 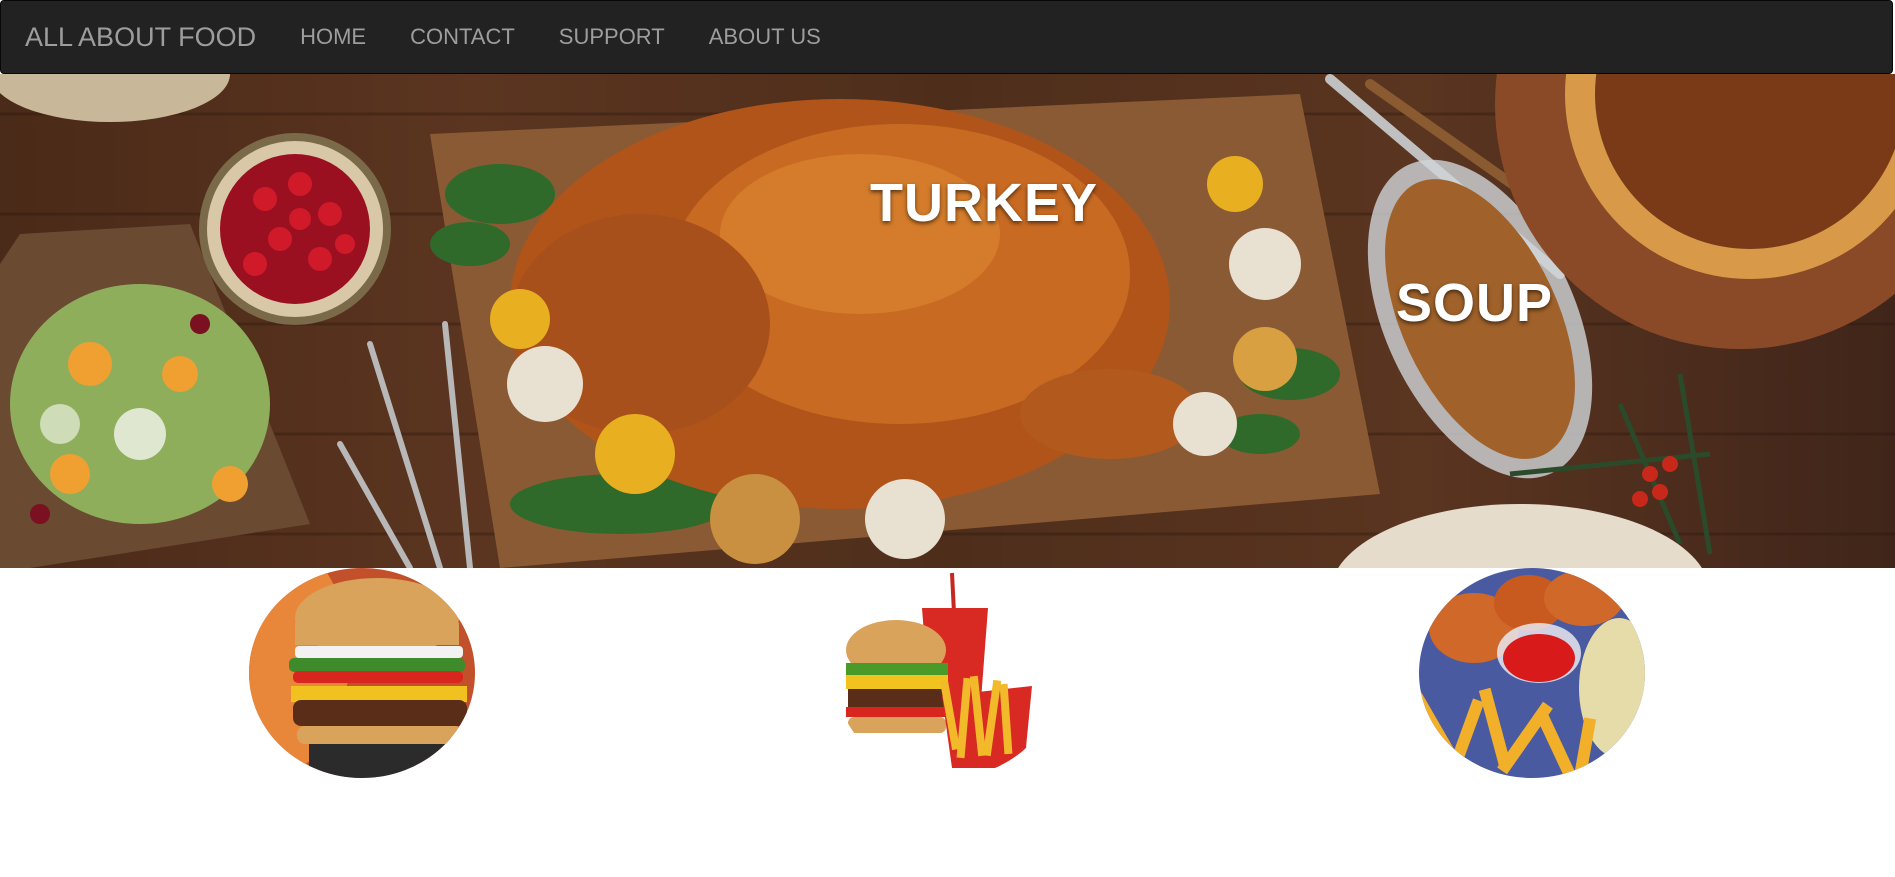 I want to click on nav-contact: CONTACT, so click(x=462, y=37).